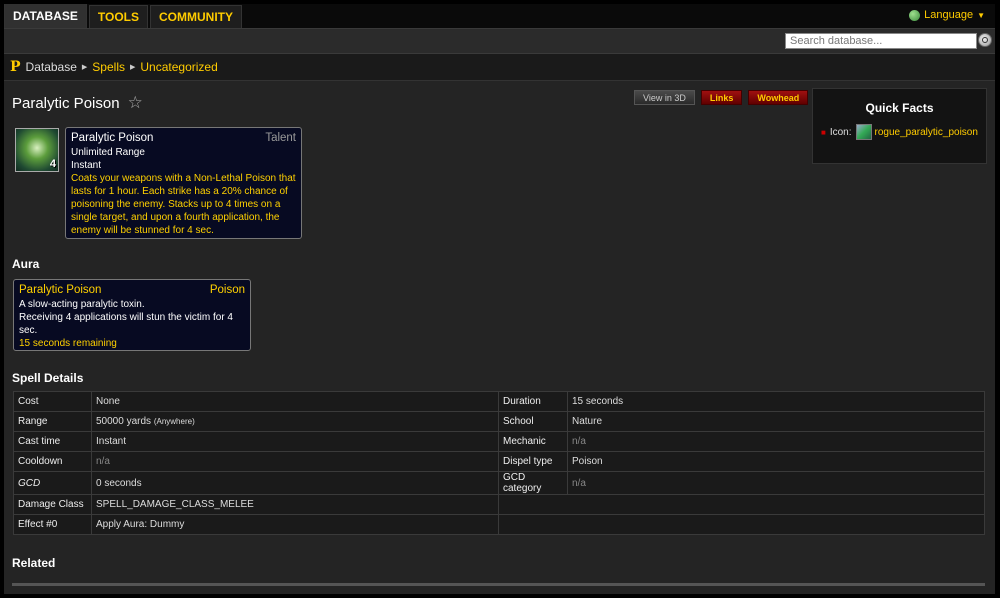 Image resolution: width=1000 pixels, height=598 pixels. What do you see at coordinates (295, 421) in the screenshot?
I see `detail-value: 50000 yards (Anywhere)` at bounding box center [295, 421].